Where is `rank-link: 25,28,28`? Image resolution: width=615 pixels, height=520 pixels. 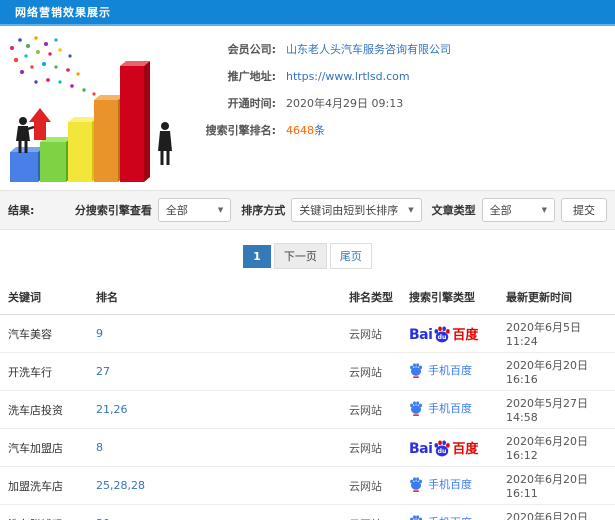 rank-link: 25,28,28 is located at coordinates (120, 485).